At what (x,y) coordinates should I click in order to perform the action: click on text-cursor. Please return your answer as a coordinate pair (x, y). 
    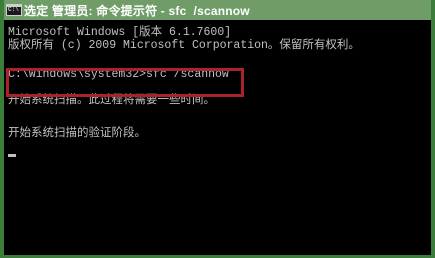
    Looking at the image, I should click on (12, 155).